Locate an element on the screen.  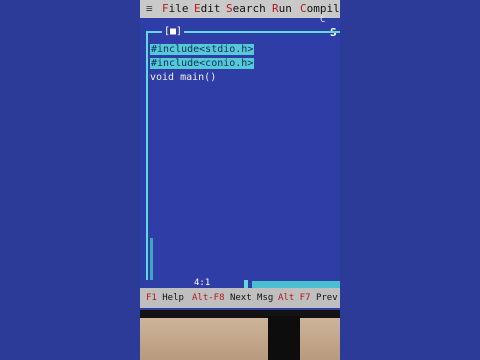
menu-file: File is located at coordinates (175, 9).